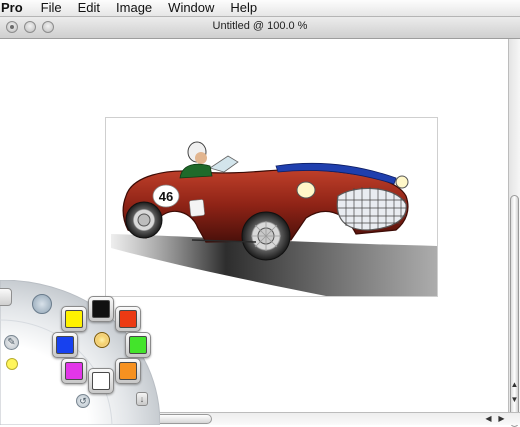  Describe the element at coordinates (514, 311) in the screenshot. I see `vertical-scroll-thumb` at that location.